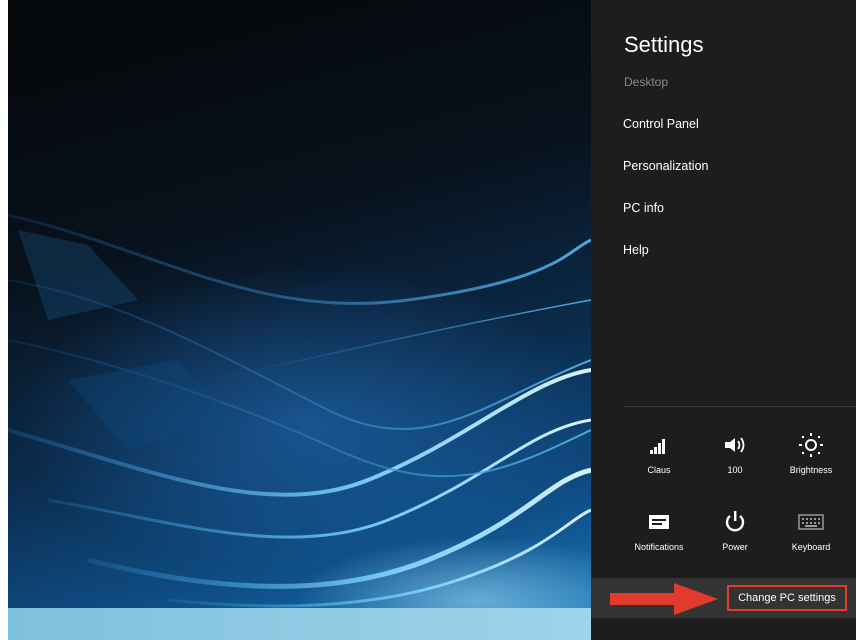 The height and width of the screenshot is (640, 856). What do you see at coordinates (787, 598) in the screenshot?
I see `change-pc-settings-button: Change PC settings` at bounding box center [787, 598].